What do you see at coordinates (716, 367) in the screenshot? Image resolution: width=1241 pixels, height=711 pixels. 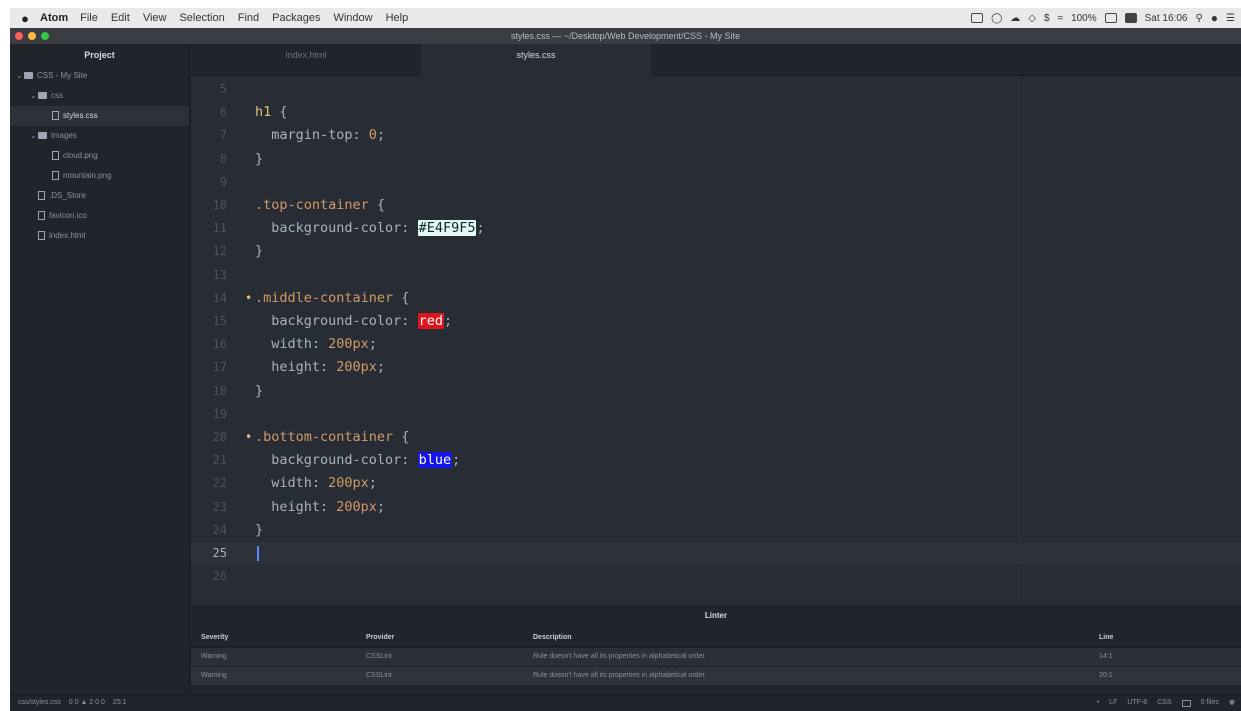 I see `code-line: 17 height: 200px;` at bounding box center [716, 367].